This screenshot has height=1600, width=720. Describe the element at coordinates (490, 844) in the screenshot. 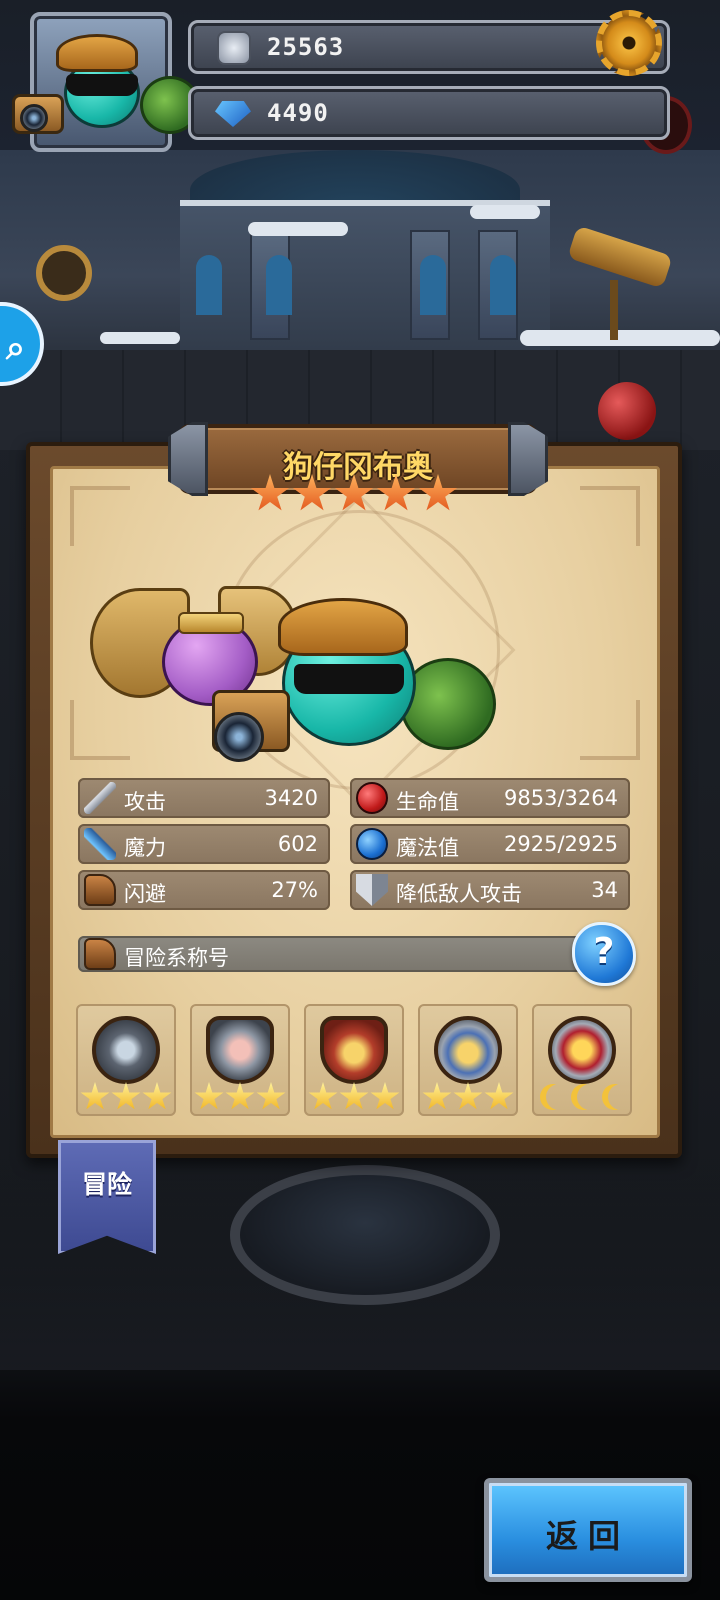

I see `stat-mp: 魔法值 2925/2925` at that location.